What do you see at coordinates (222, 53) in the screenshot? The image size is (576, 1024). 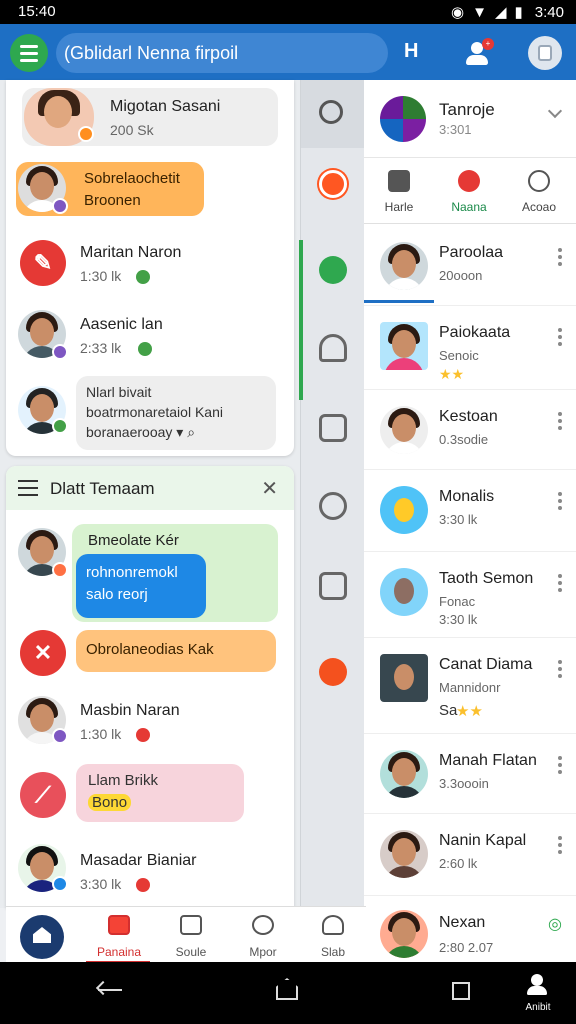 I see `search-input: (Gblidarl Nenna firpoil` at bounding box center [222, 53].